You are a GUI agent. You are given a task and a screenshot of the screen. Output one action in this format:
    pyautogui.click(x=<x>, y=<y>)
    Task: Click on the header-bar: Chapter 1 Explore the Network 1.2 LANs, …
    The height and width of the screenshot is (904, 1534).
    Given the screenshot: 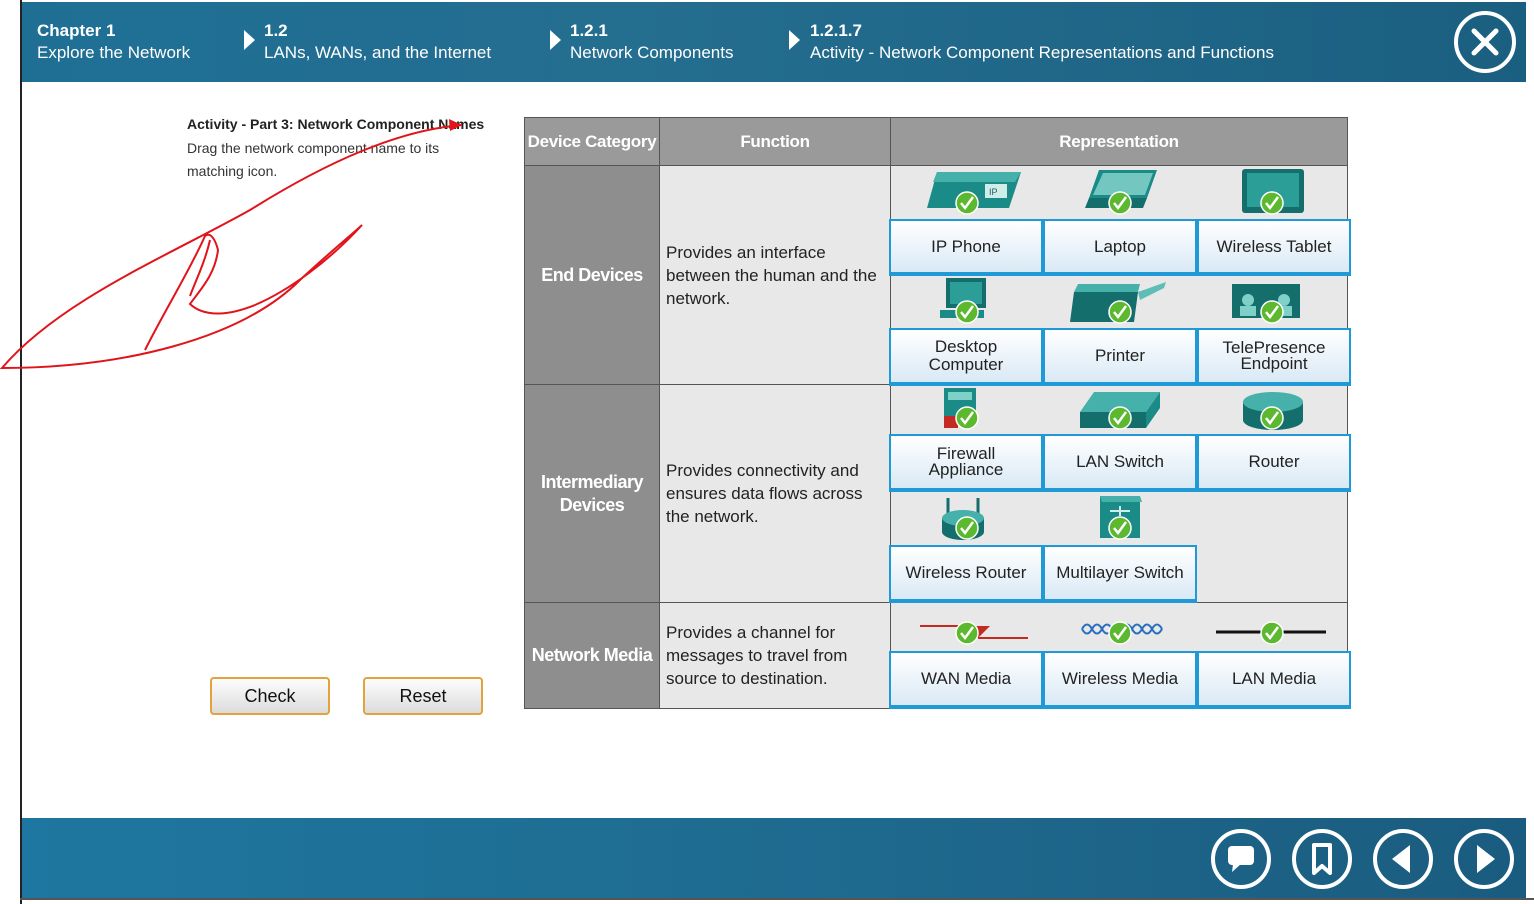 What is the action you would take?
    pyautogui.click(x=774, y=42)
    